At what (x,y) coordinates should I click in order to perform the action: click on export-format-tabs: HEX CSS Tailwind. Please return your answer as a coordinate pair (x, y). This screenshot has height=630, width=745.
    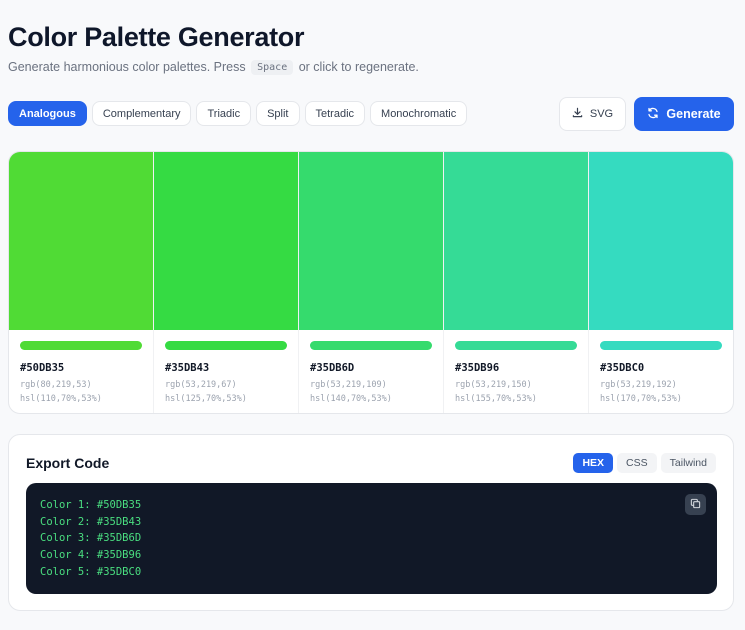
    Looking at the image, I should click on (644, 463).